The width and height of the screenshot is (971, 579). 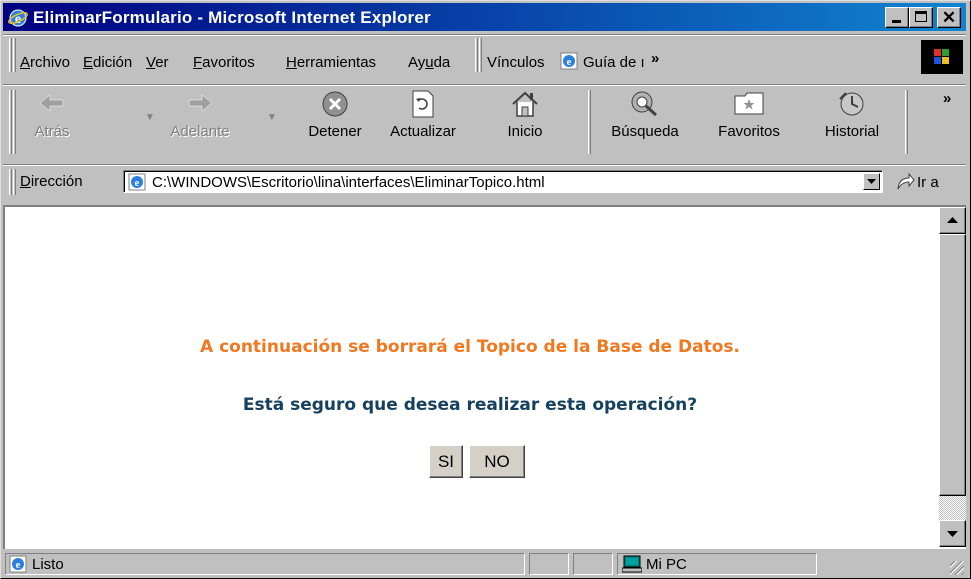 I want to click on search-button: Búsqueda, so click(x=645, y=115).